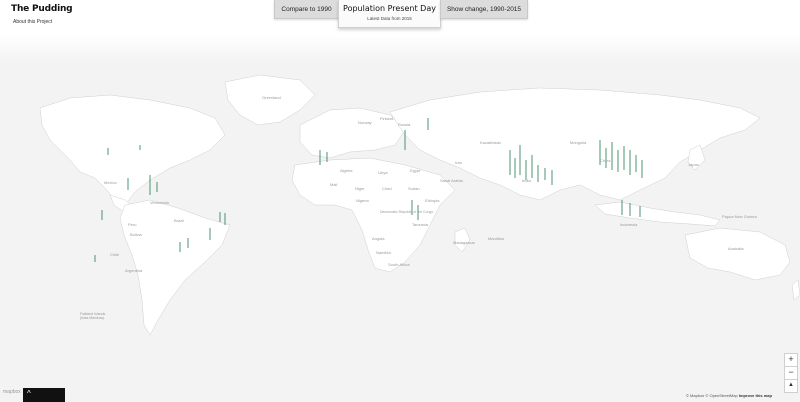  I want to click on tab-compare-1990: Compare to 1990, so click(306, 9).